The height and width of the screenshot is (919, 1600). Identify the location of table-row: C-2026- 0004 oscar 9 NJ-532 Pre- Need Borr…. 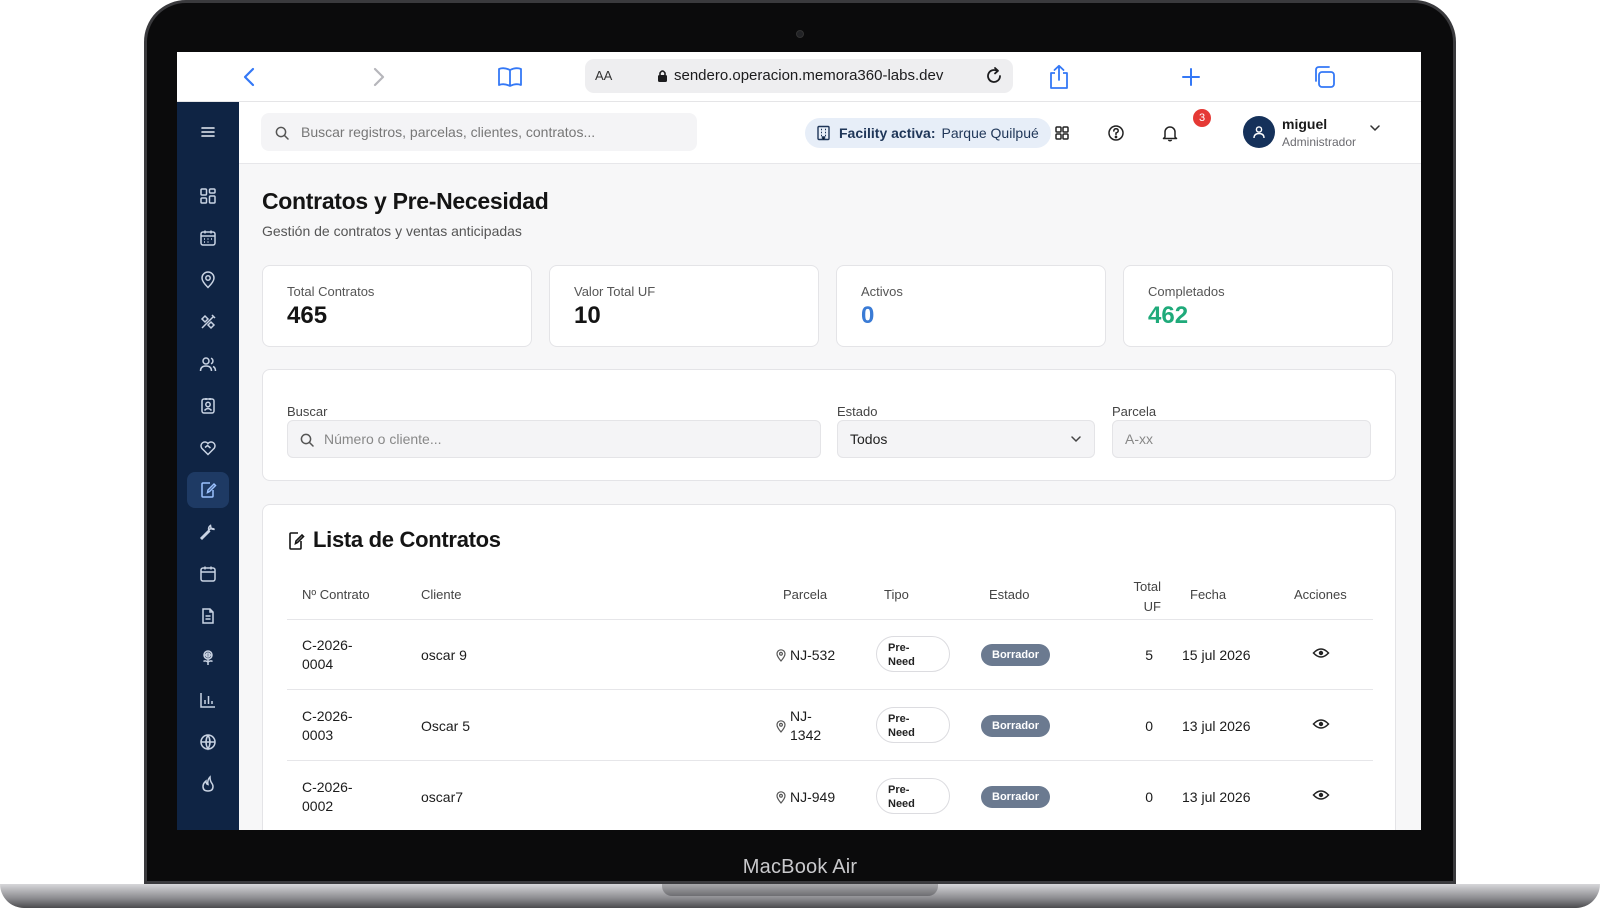
(830, 655).